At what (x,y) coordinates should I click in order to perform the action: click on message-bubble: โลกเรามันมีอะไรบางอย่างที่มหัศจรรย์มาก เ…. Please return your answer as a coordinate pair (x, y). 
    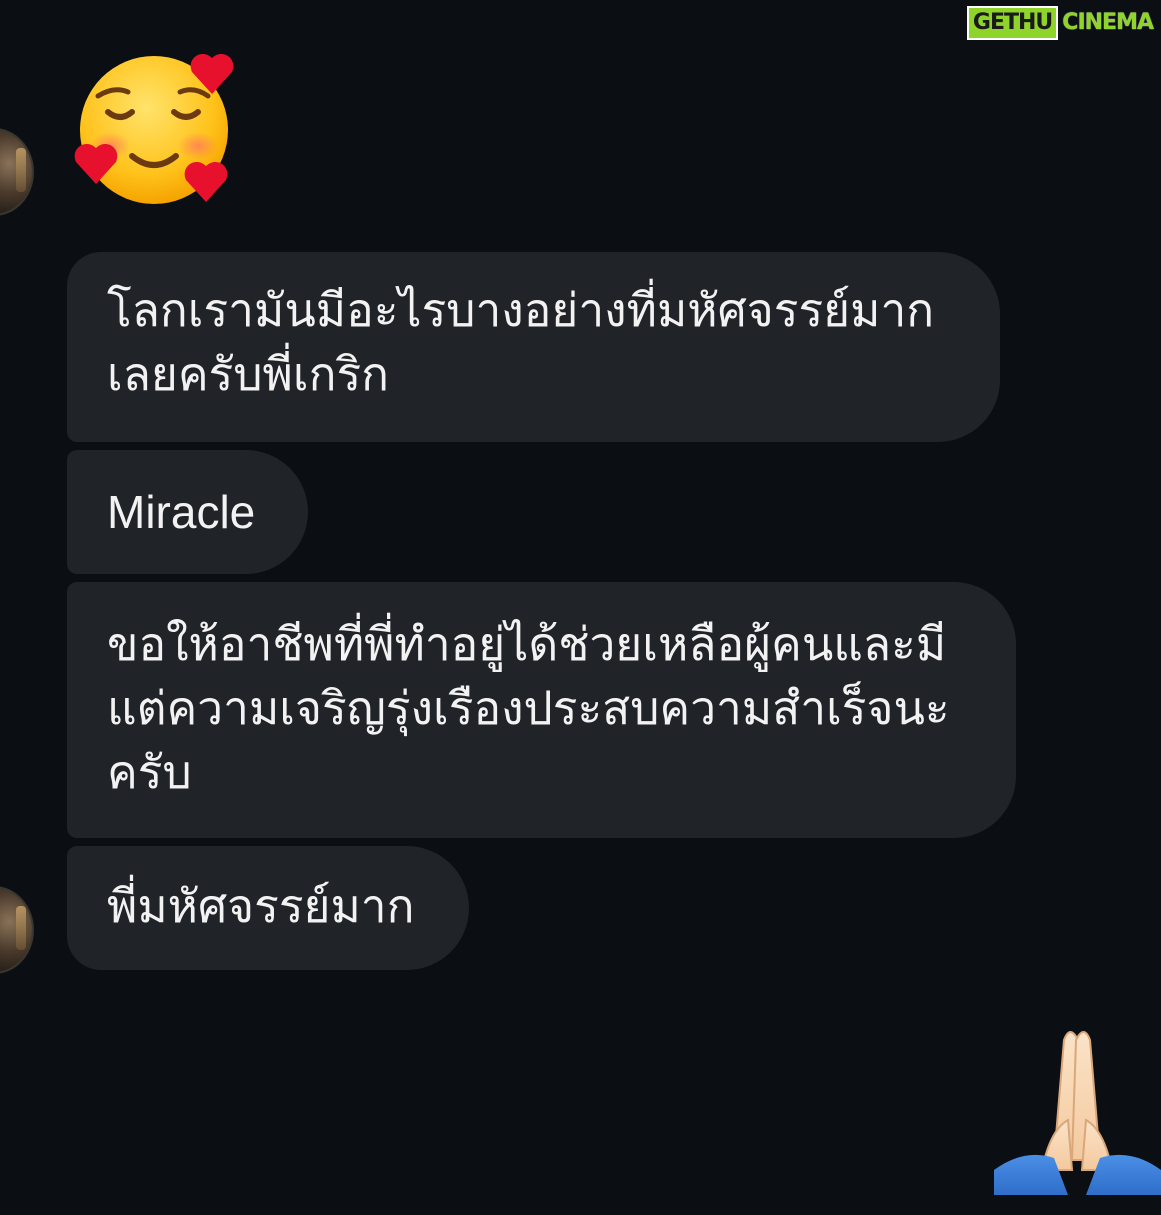
    Looking at the image, I should click on (533, 347).